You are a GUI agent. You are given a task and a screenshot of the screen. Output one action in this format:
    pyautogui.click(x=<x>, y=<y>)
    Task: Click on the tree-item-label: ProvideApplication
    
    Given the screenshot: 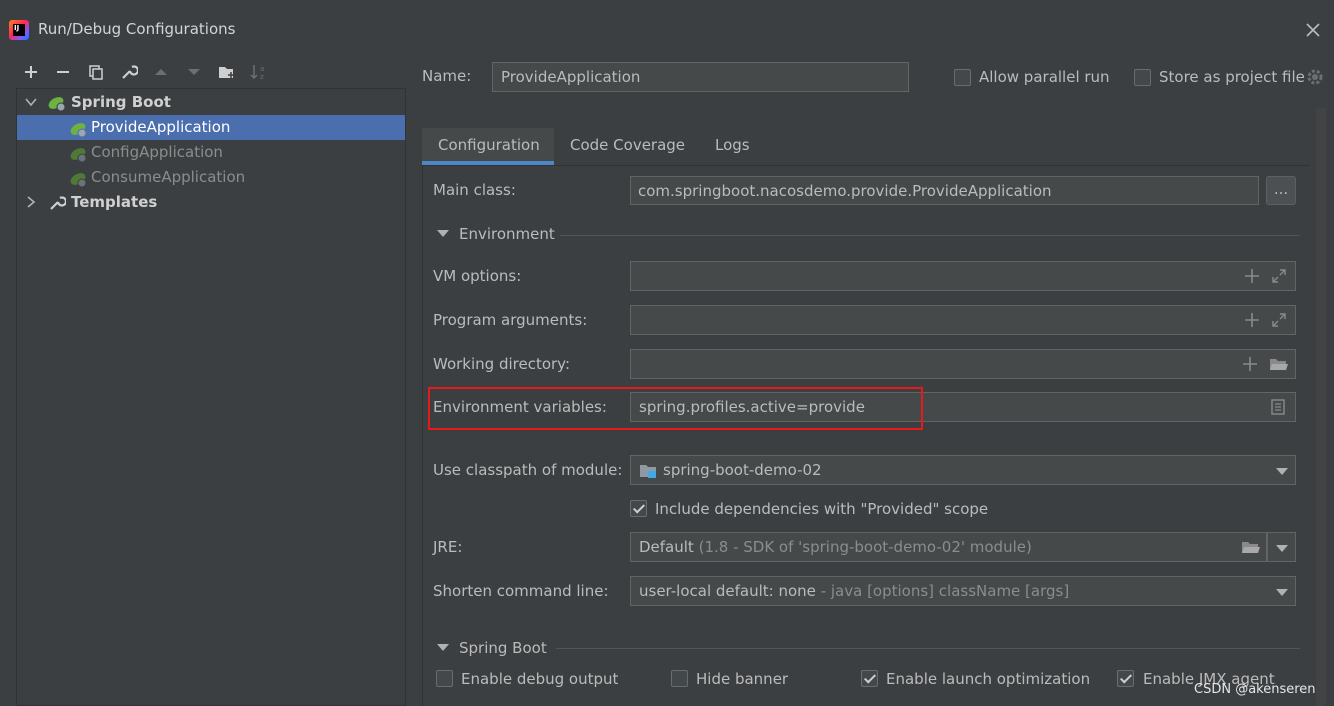 What is the action you would take?
    pyautogui.click(x=161, y=127)
    